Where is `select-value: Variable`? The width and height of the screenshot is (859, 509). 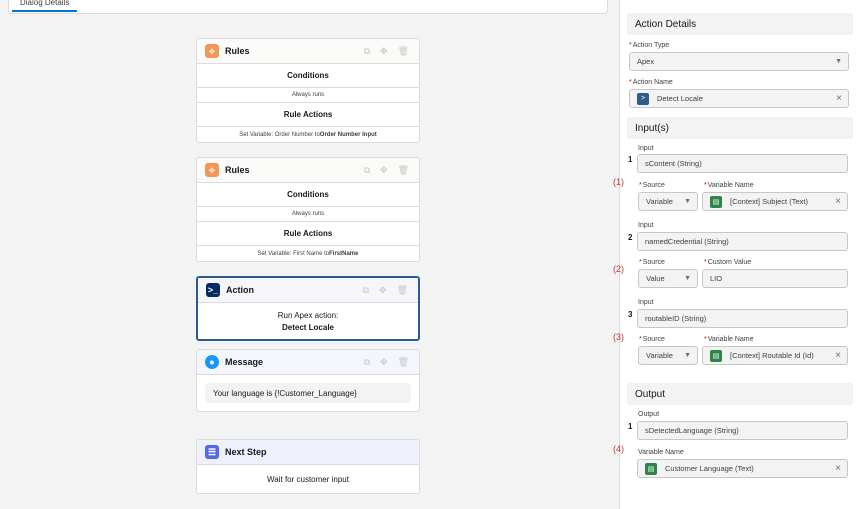
select-value: Variable is located at coordinates (659, 355).